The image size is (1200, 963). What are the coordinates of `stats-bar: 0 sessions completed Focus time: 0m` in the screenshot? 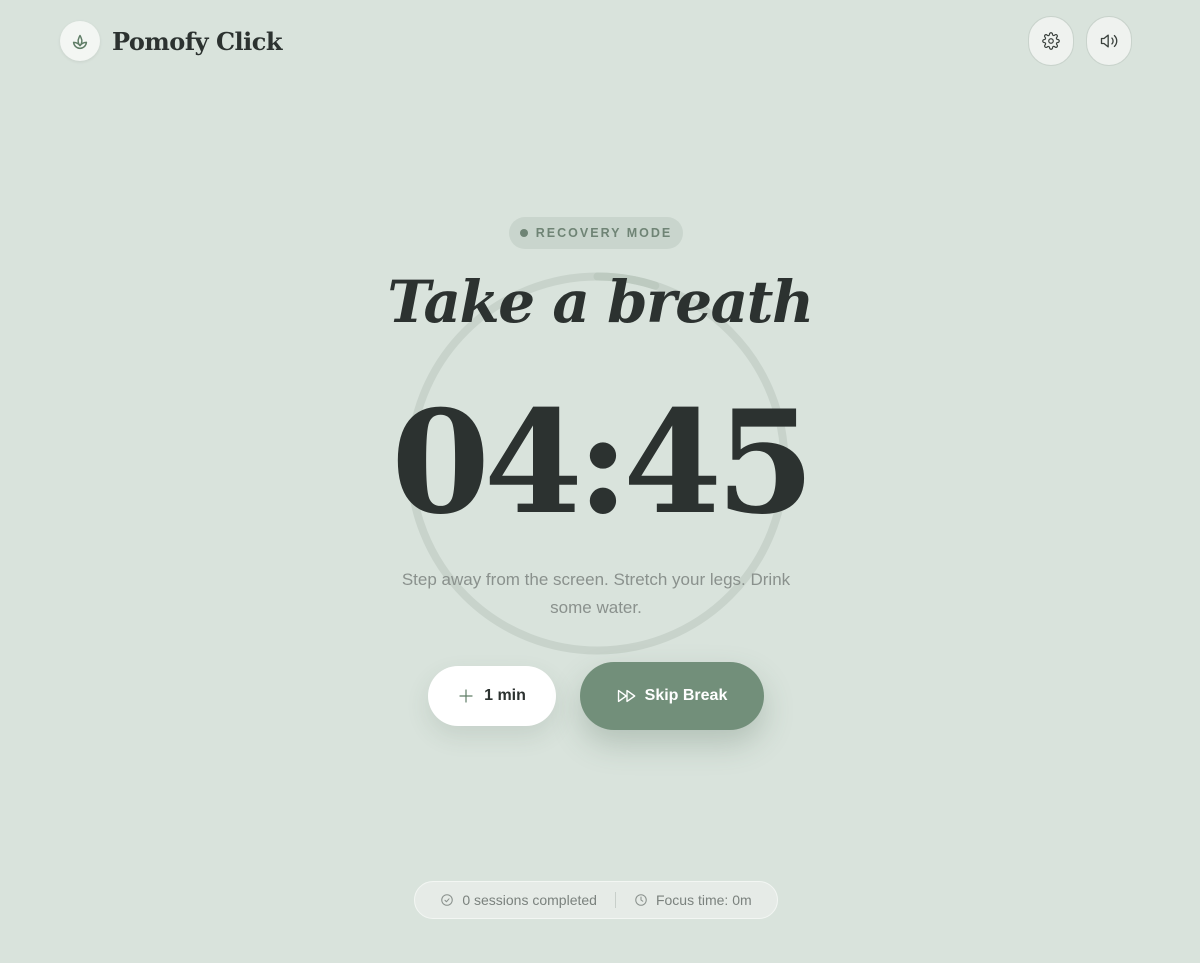 It's located at (596, 900).